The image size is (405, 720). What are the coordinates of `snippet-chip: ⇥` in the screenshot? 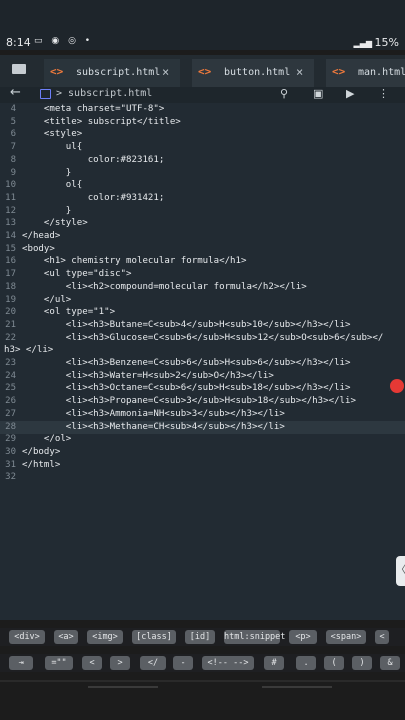 It's located at (21, 663).